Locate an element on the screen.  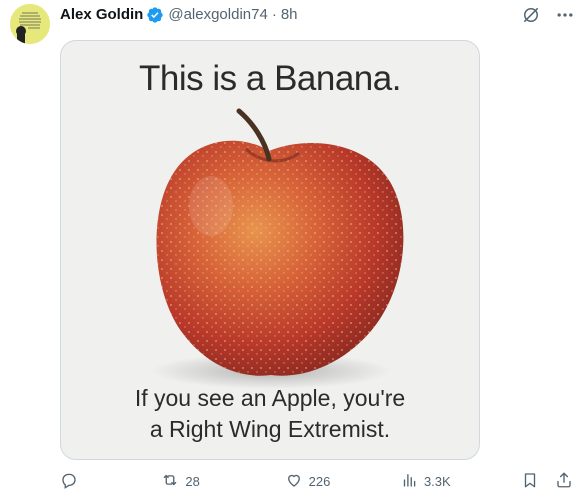
verified-badge-icon is located at coordinates (155, 15).